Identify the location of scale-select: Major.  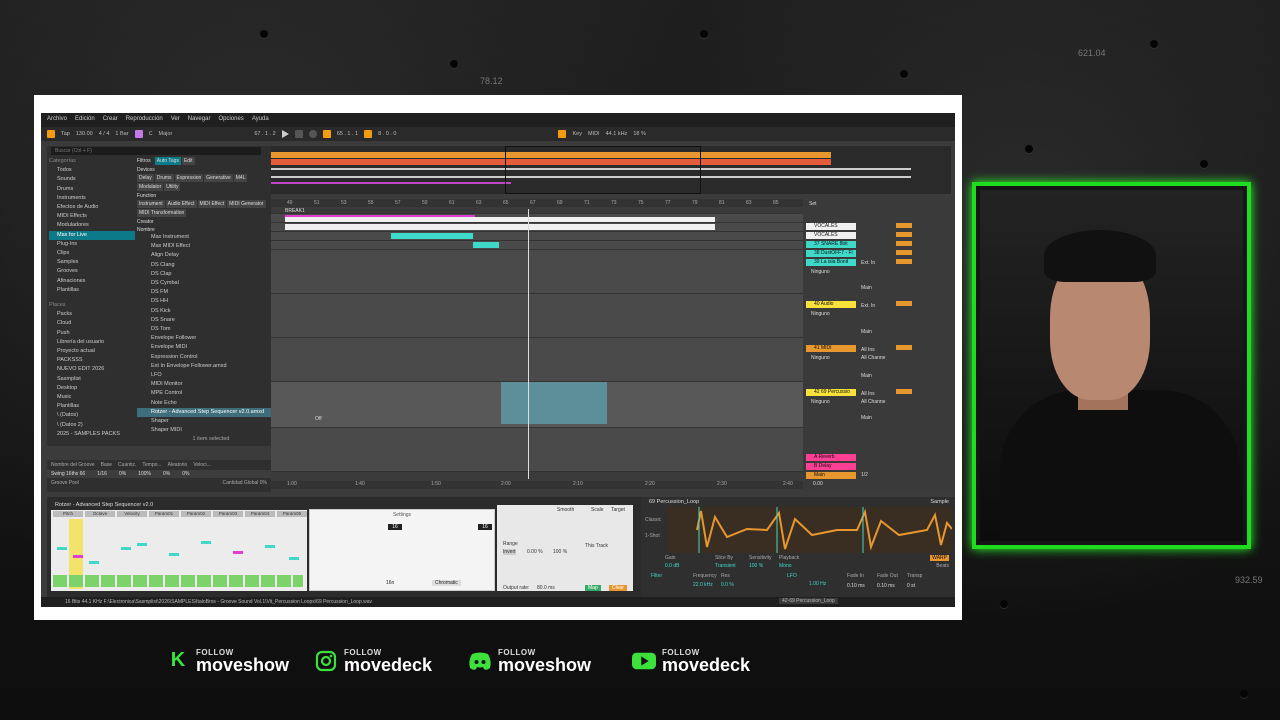
(166, 134).